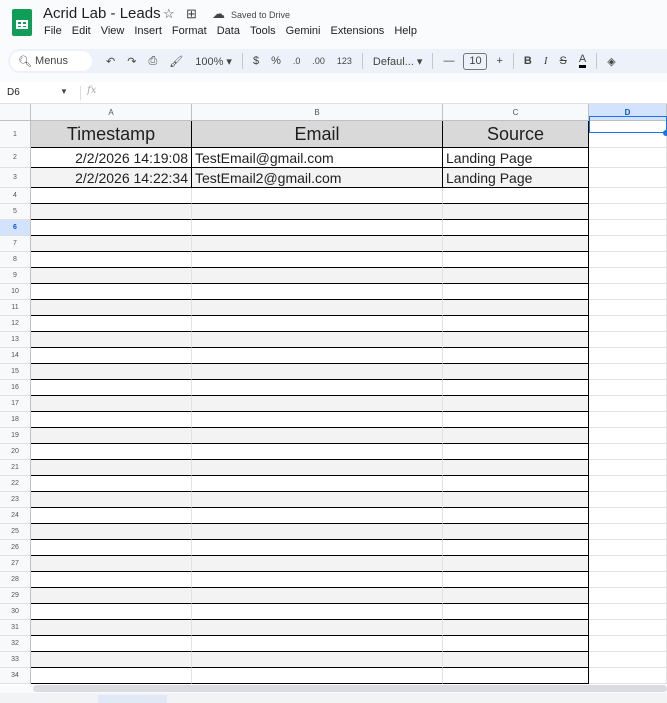 The image size is (667, 703). What do you see at coordinates (213, 61) in the screenshot?
I see `zoom-select: 100% ▾` at bounding box center [213, 61].